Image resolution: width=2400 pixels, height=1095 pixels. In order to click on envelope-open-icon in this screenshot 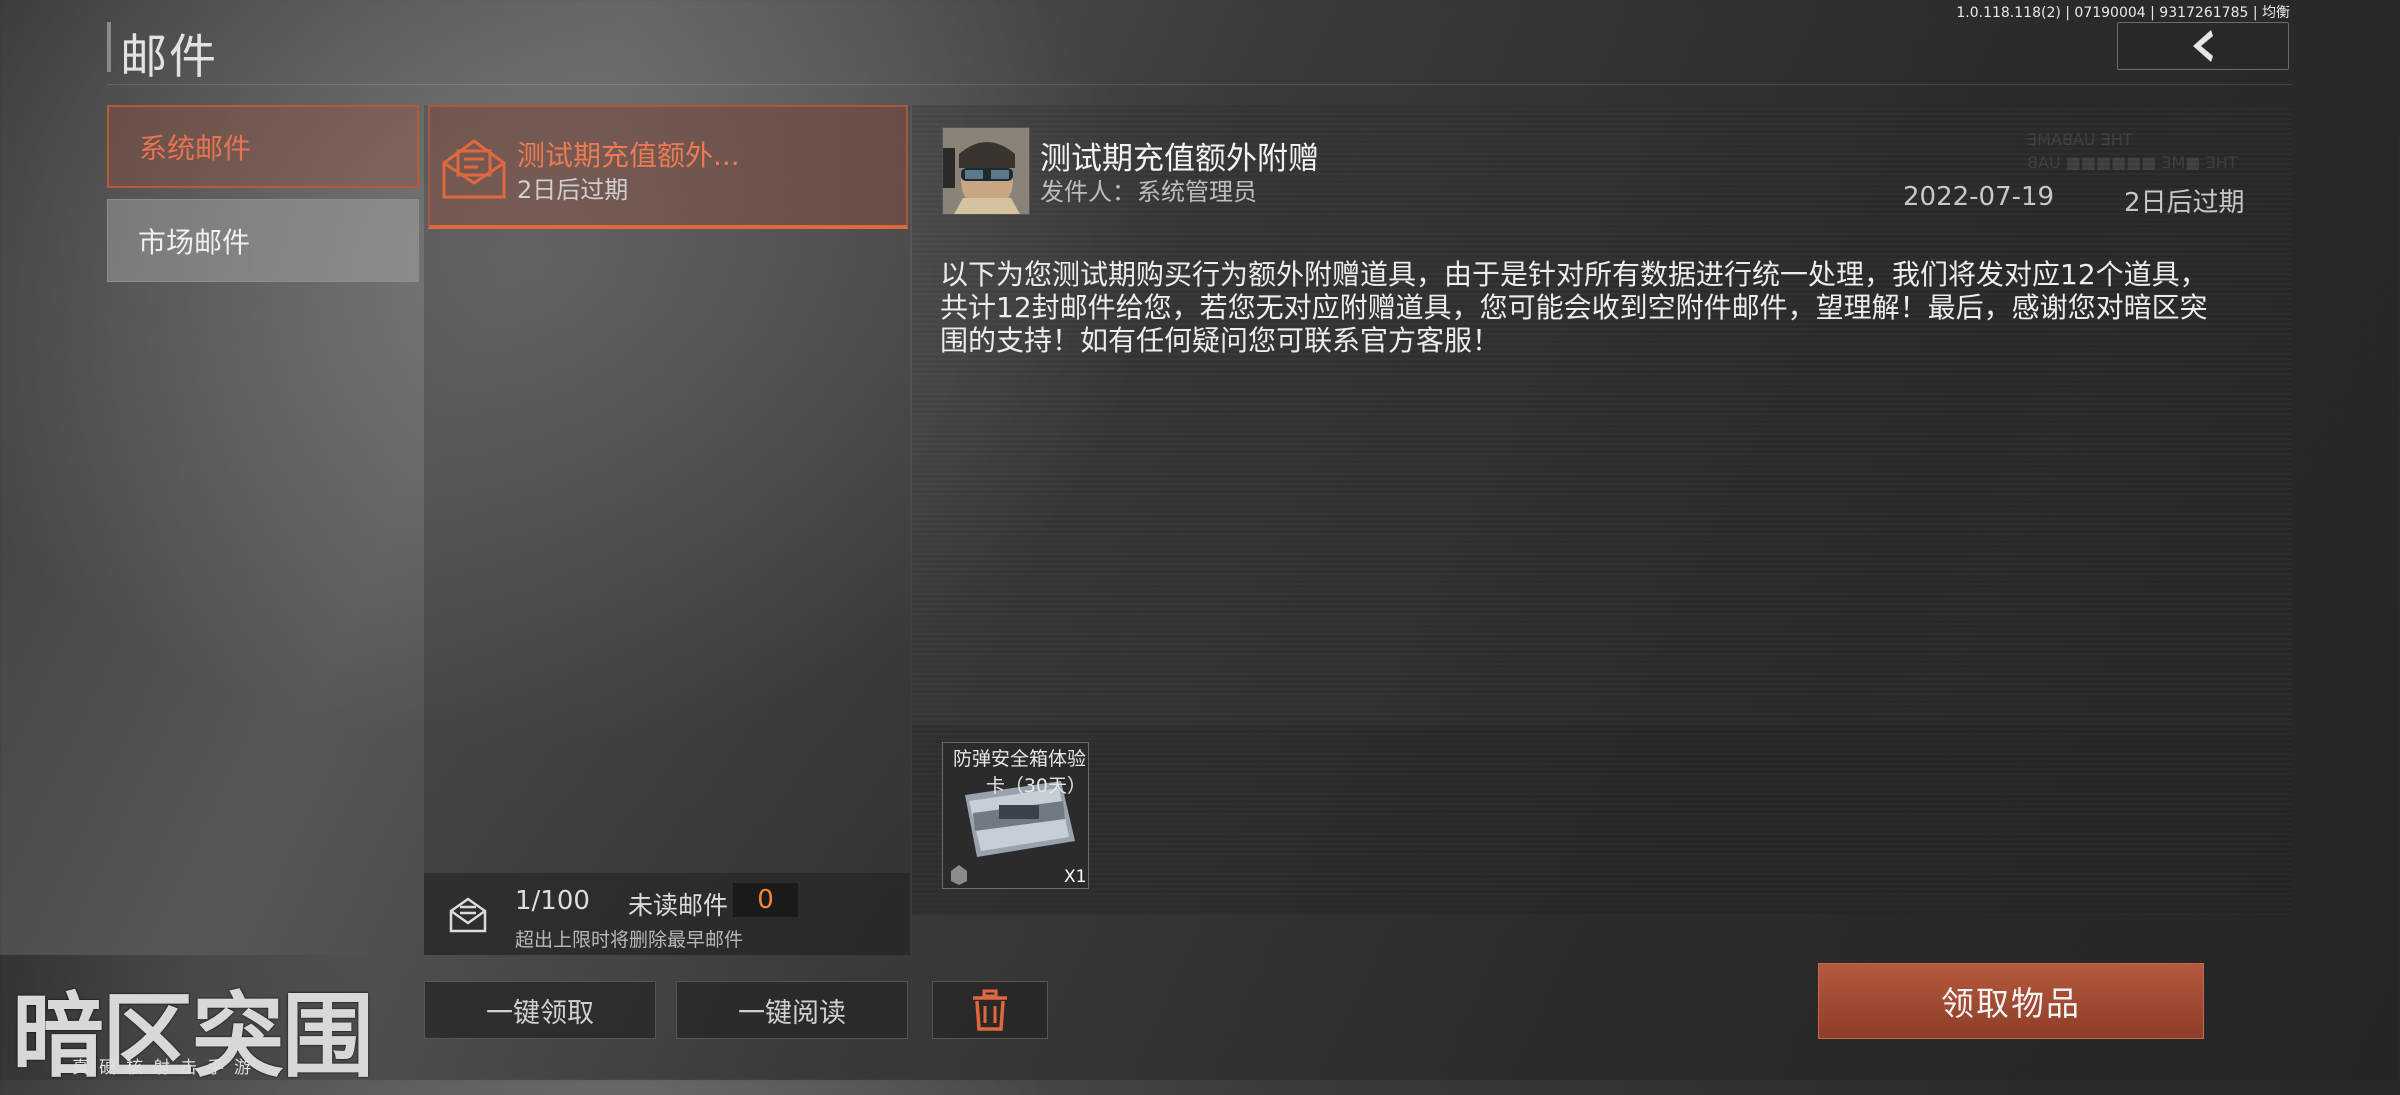, I will do `click(474, 169)`.